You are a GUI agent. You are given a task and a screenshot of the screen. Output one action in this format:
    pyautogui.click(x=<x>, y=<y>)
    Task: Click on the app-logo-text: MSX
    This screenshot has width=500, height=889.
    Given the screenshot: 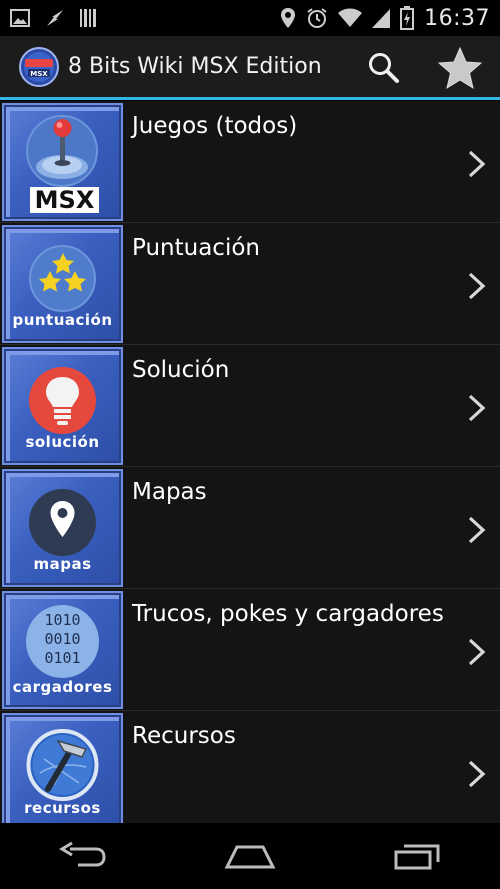 What is the action you would take?
    pyautogui.click(x=39, y=74)
    